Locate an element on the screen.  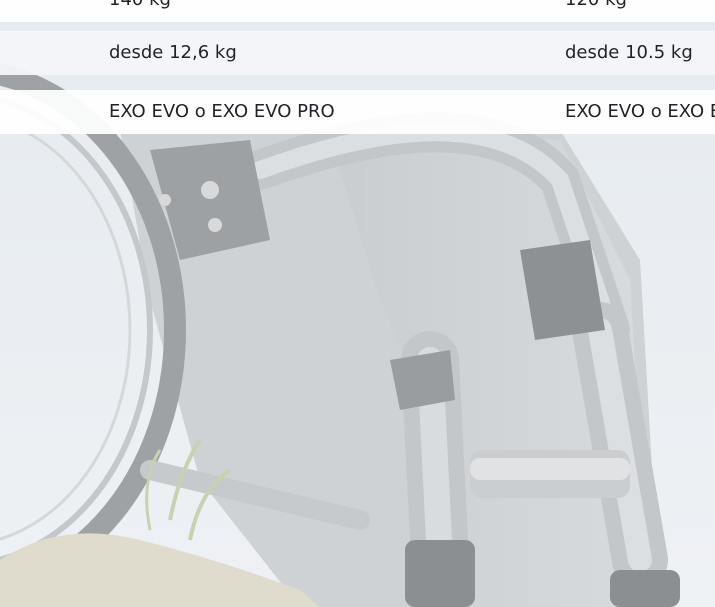
table-row: 140 kg 120 kg is located at coordinates (357, 11).